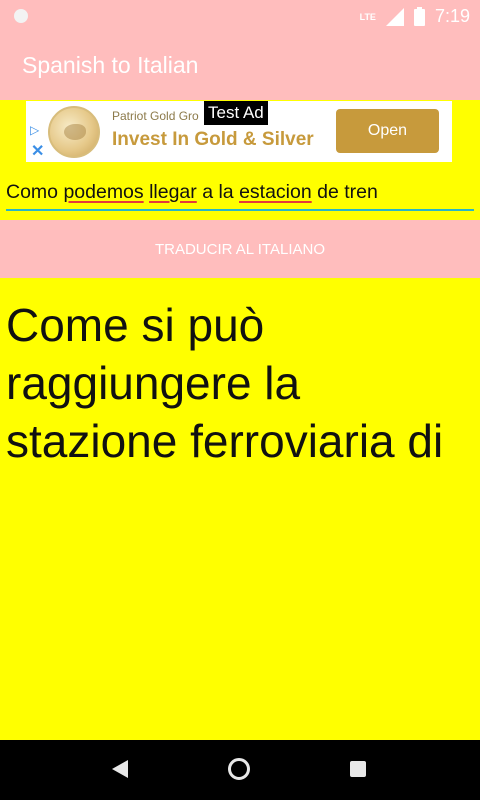 The height and width of the screenshot is (800, 480). What do you see at coordinates (452, 16) in the screenshot?
I see `status-time: 7:19` at bounding box center [452, 16].